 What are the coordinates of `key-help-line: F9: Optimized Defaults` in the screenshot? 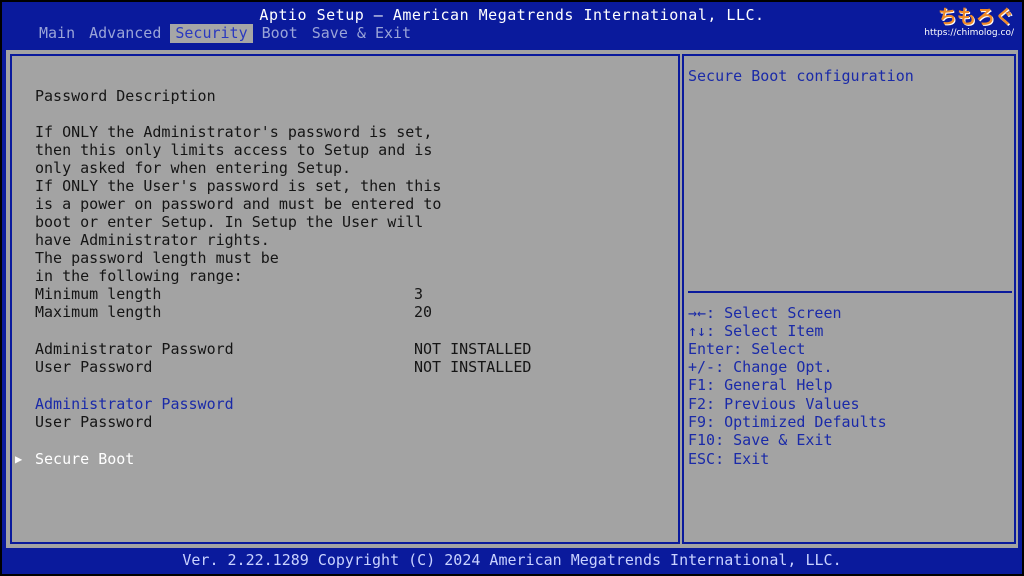 It's located at (787, 422).